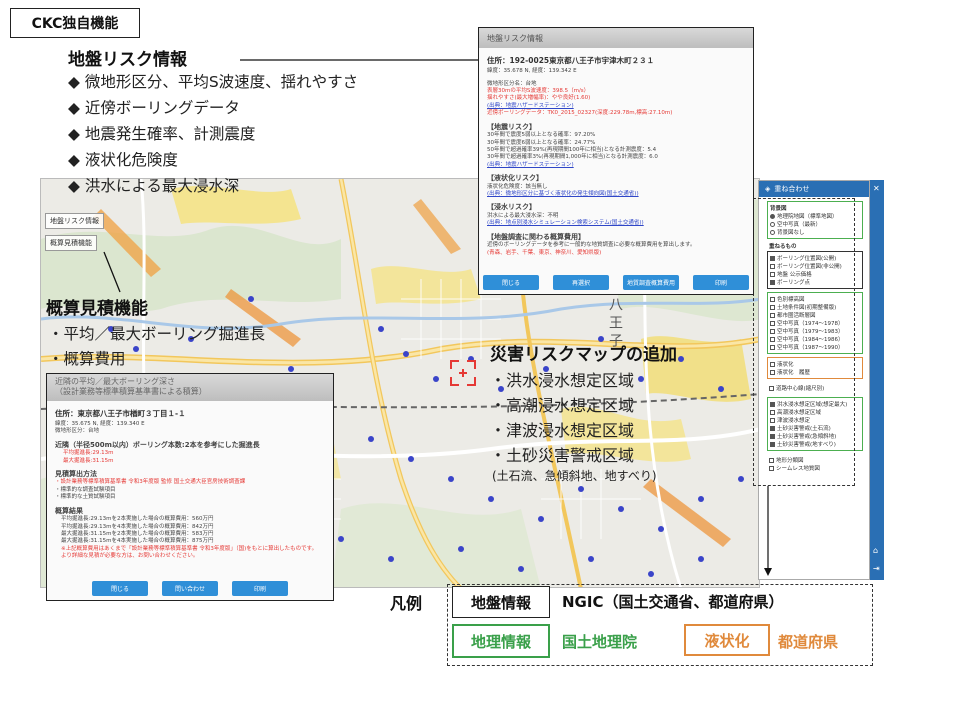  I want to click on ground-risk-item: ◆ 液状化危険度, so click(123, 160).